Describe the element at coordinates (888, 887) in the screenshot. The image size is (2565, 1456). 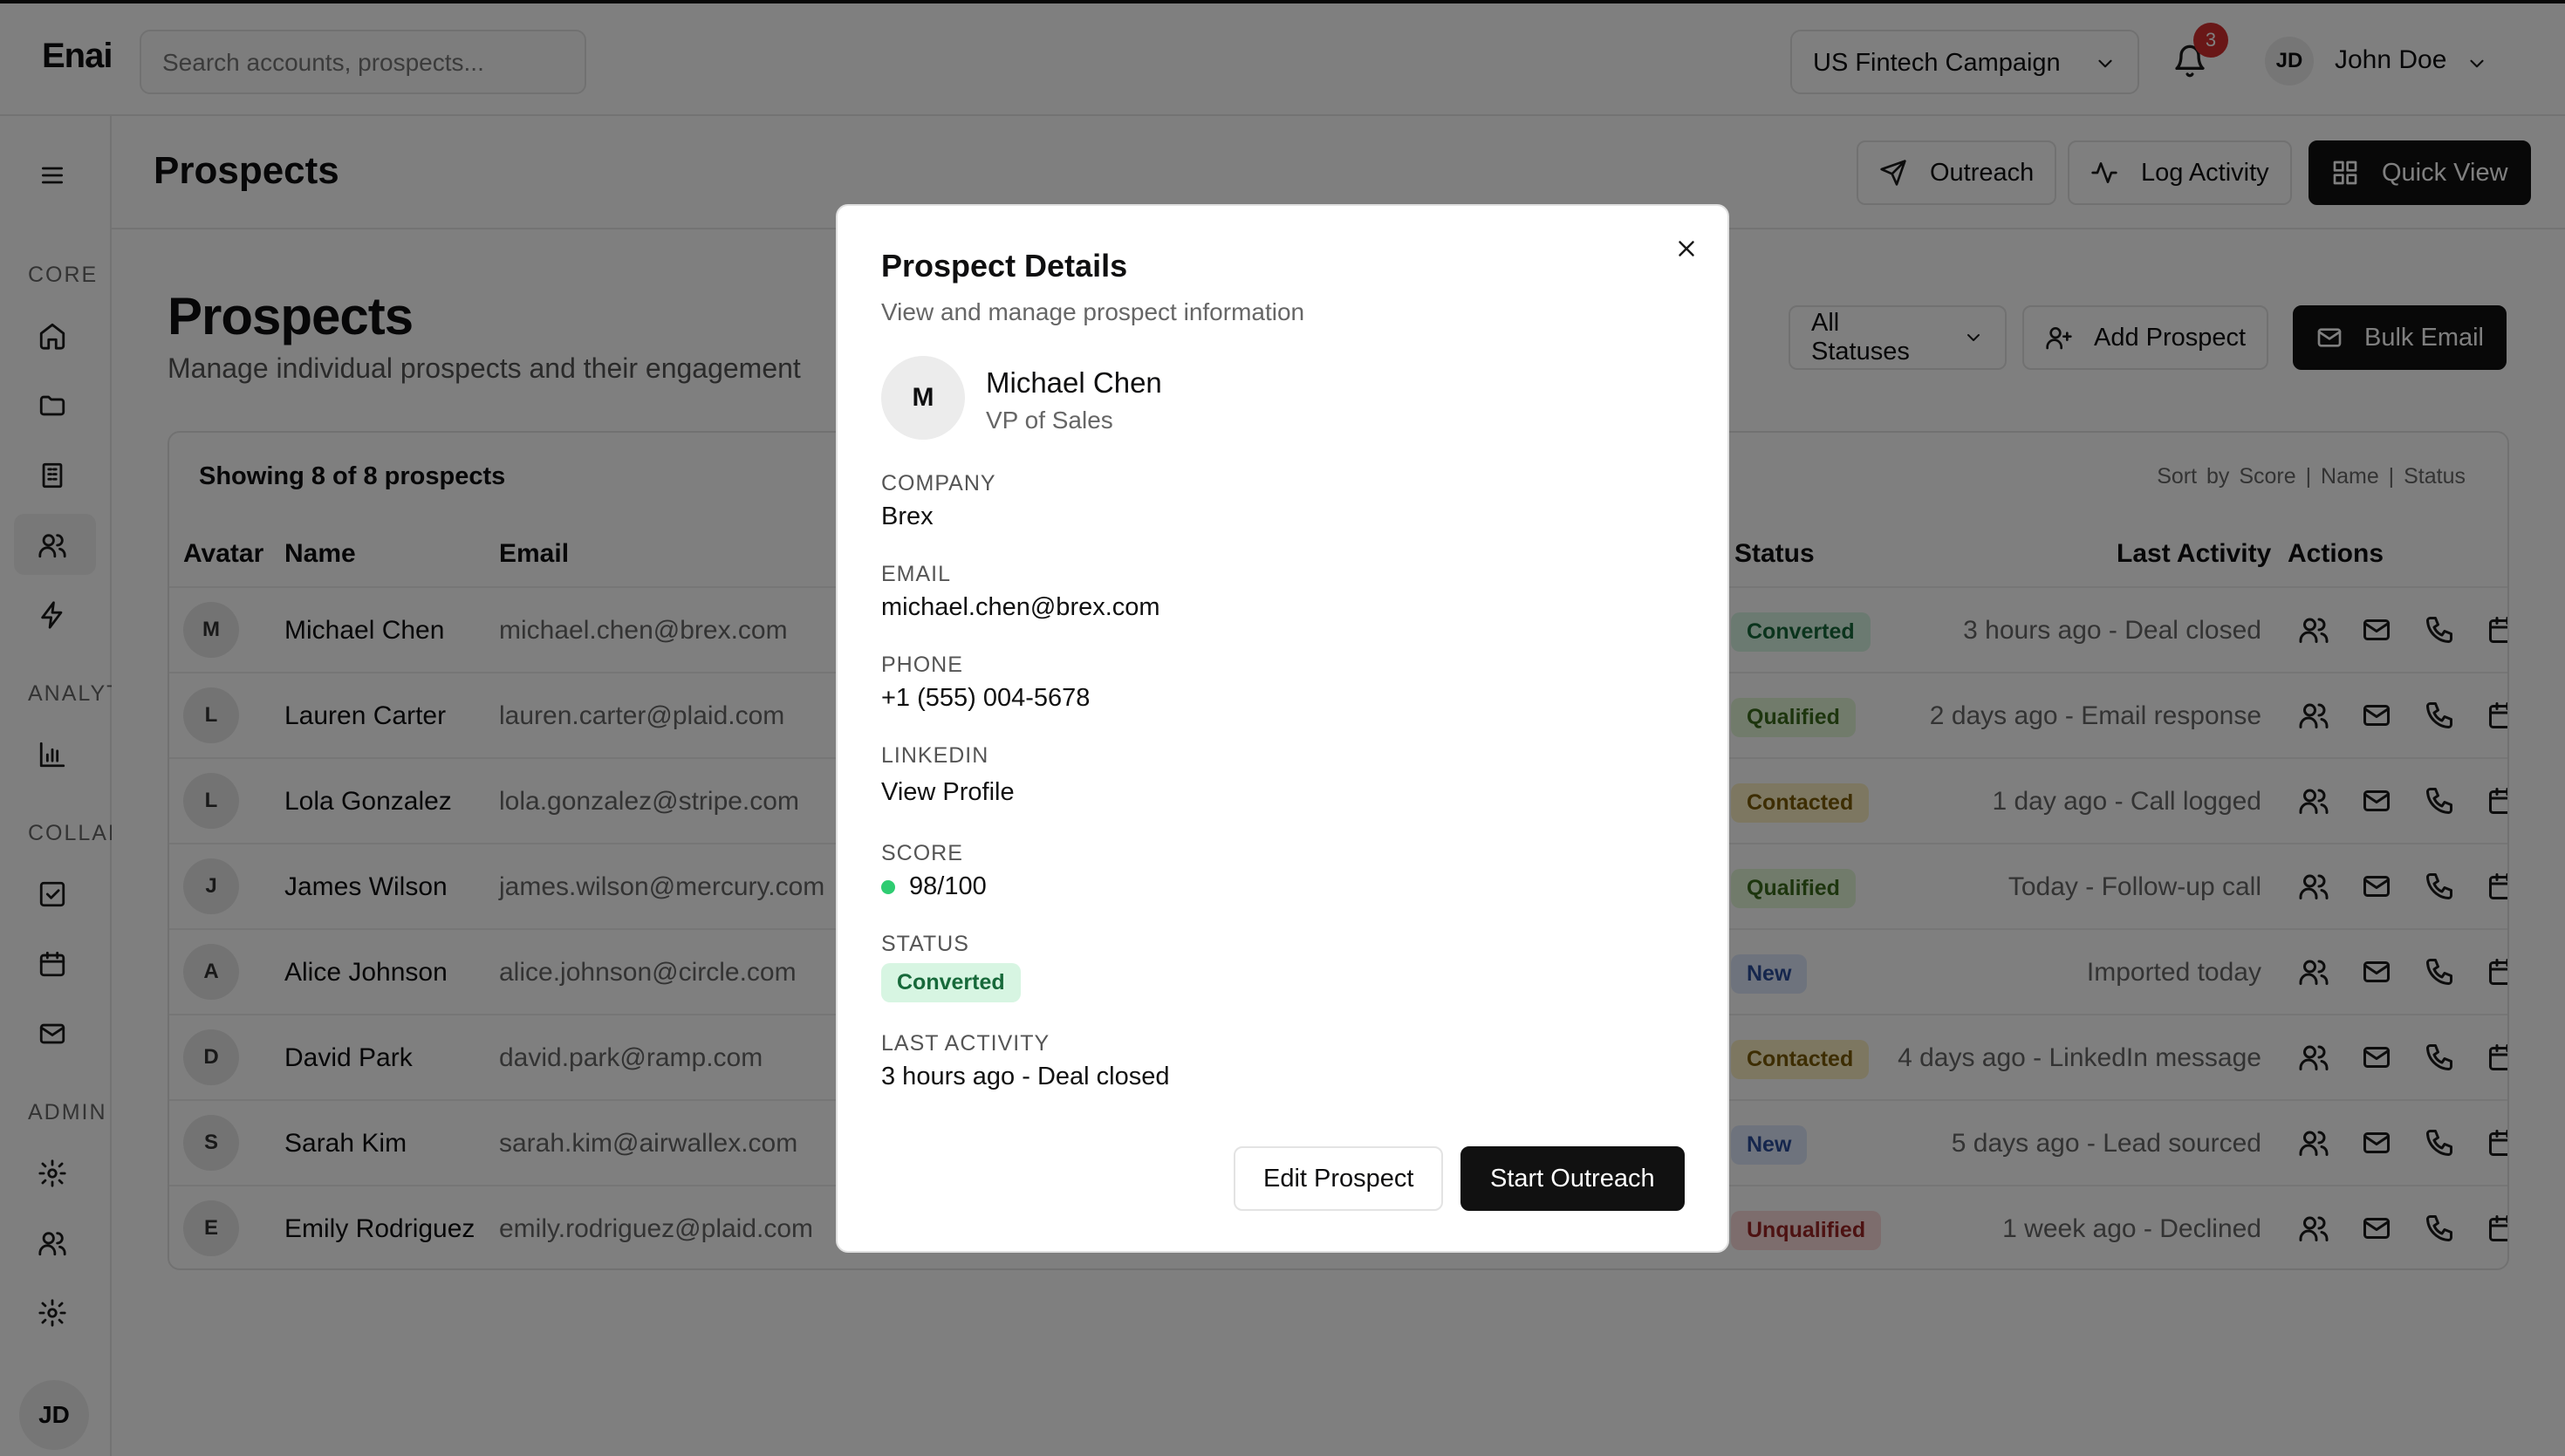
I see `score-dot` at that location.